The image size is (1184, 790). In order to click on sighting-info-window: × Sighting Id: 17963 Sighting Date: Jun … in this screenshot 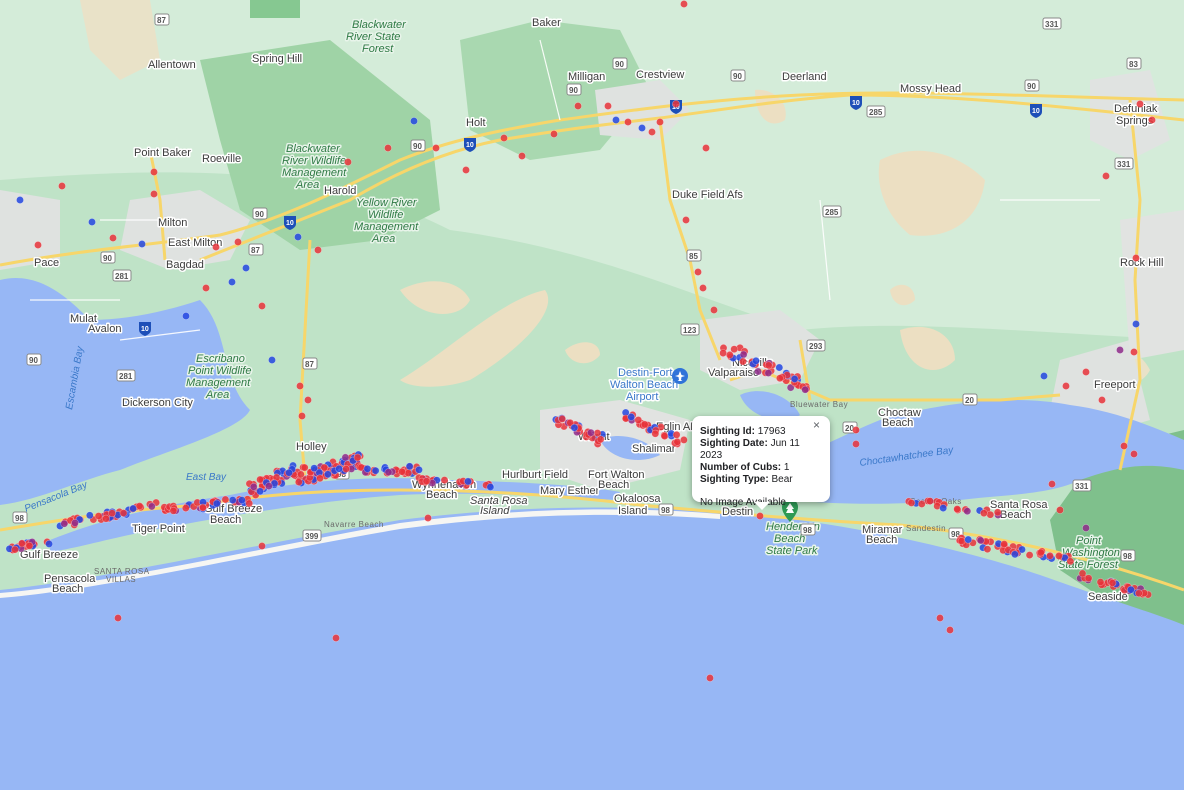, I will do `click(761, 463)`.